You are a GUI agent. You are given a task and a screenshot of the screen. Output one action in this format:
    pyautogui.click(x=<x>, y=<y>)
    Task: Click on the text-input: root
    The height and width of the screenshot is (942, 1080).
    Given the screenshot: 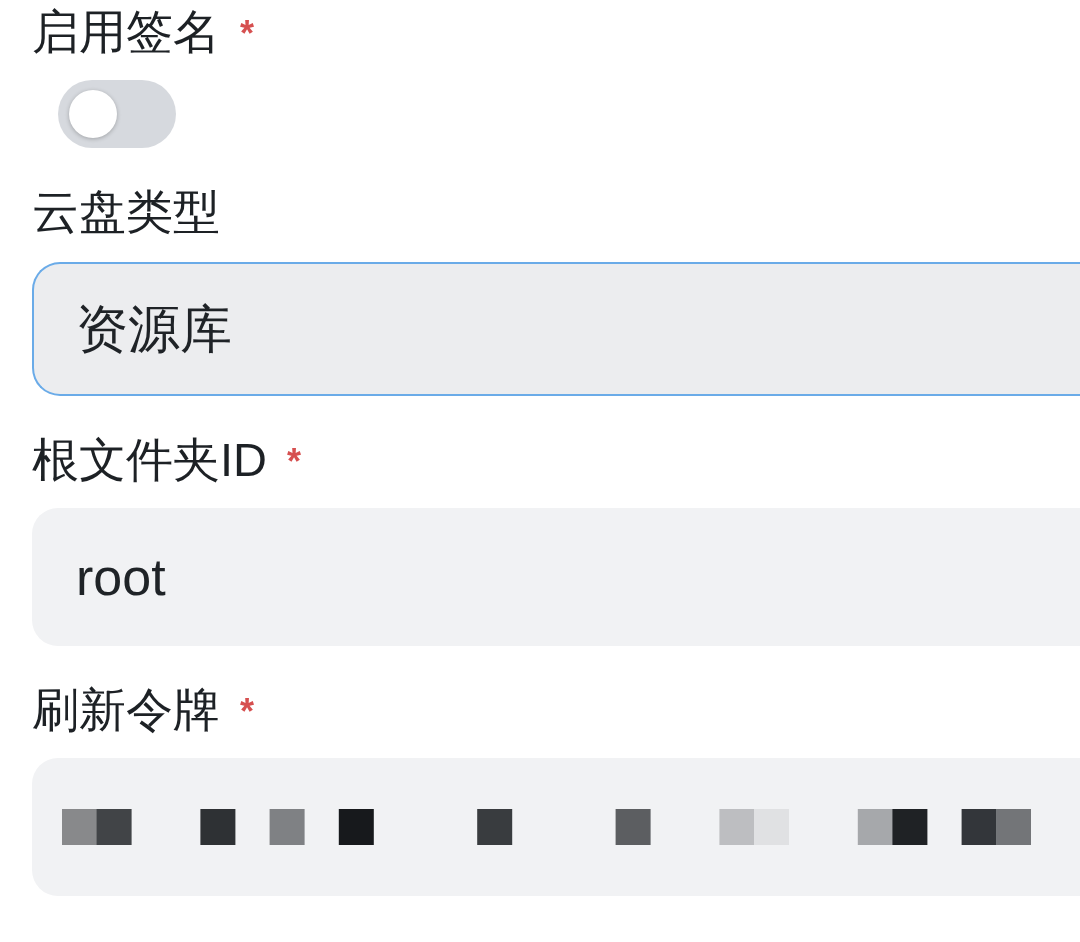 What is the action you would take?
    pyautogui.click(x=556, y=577)
    